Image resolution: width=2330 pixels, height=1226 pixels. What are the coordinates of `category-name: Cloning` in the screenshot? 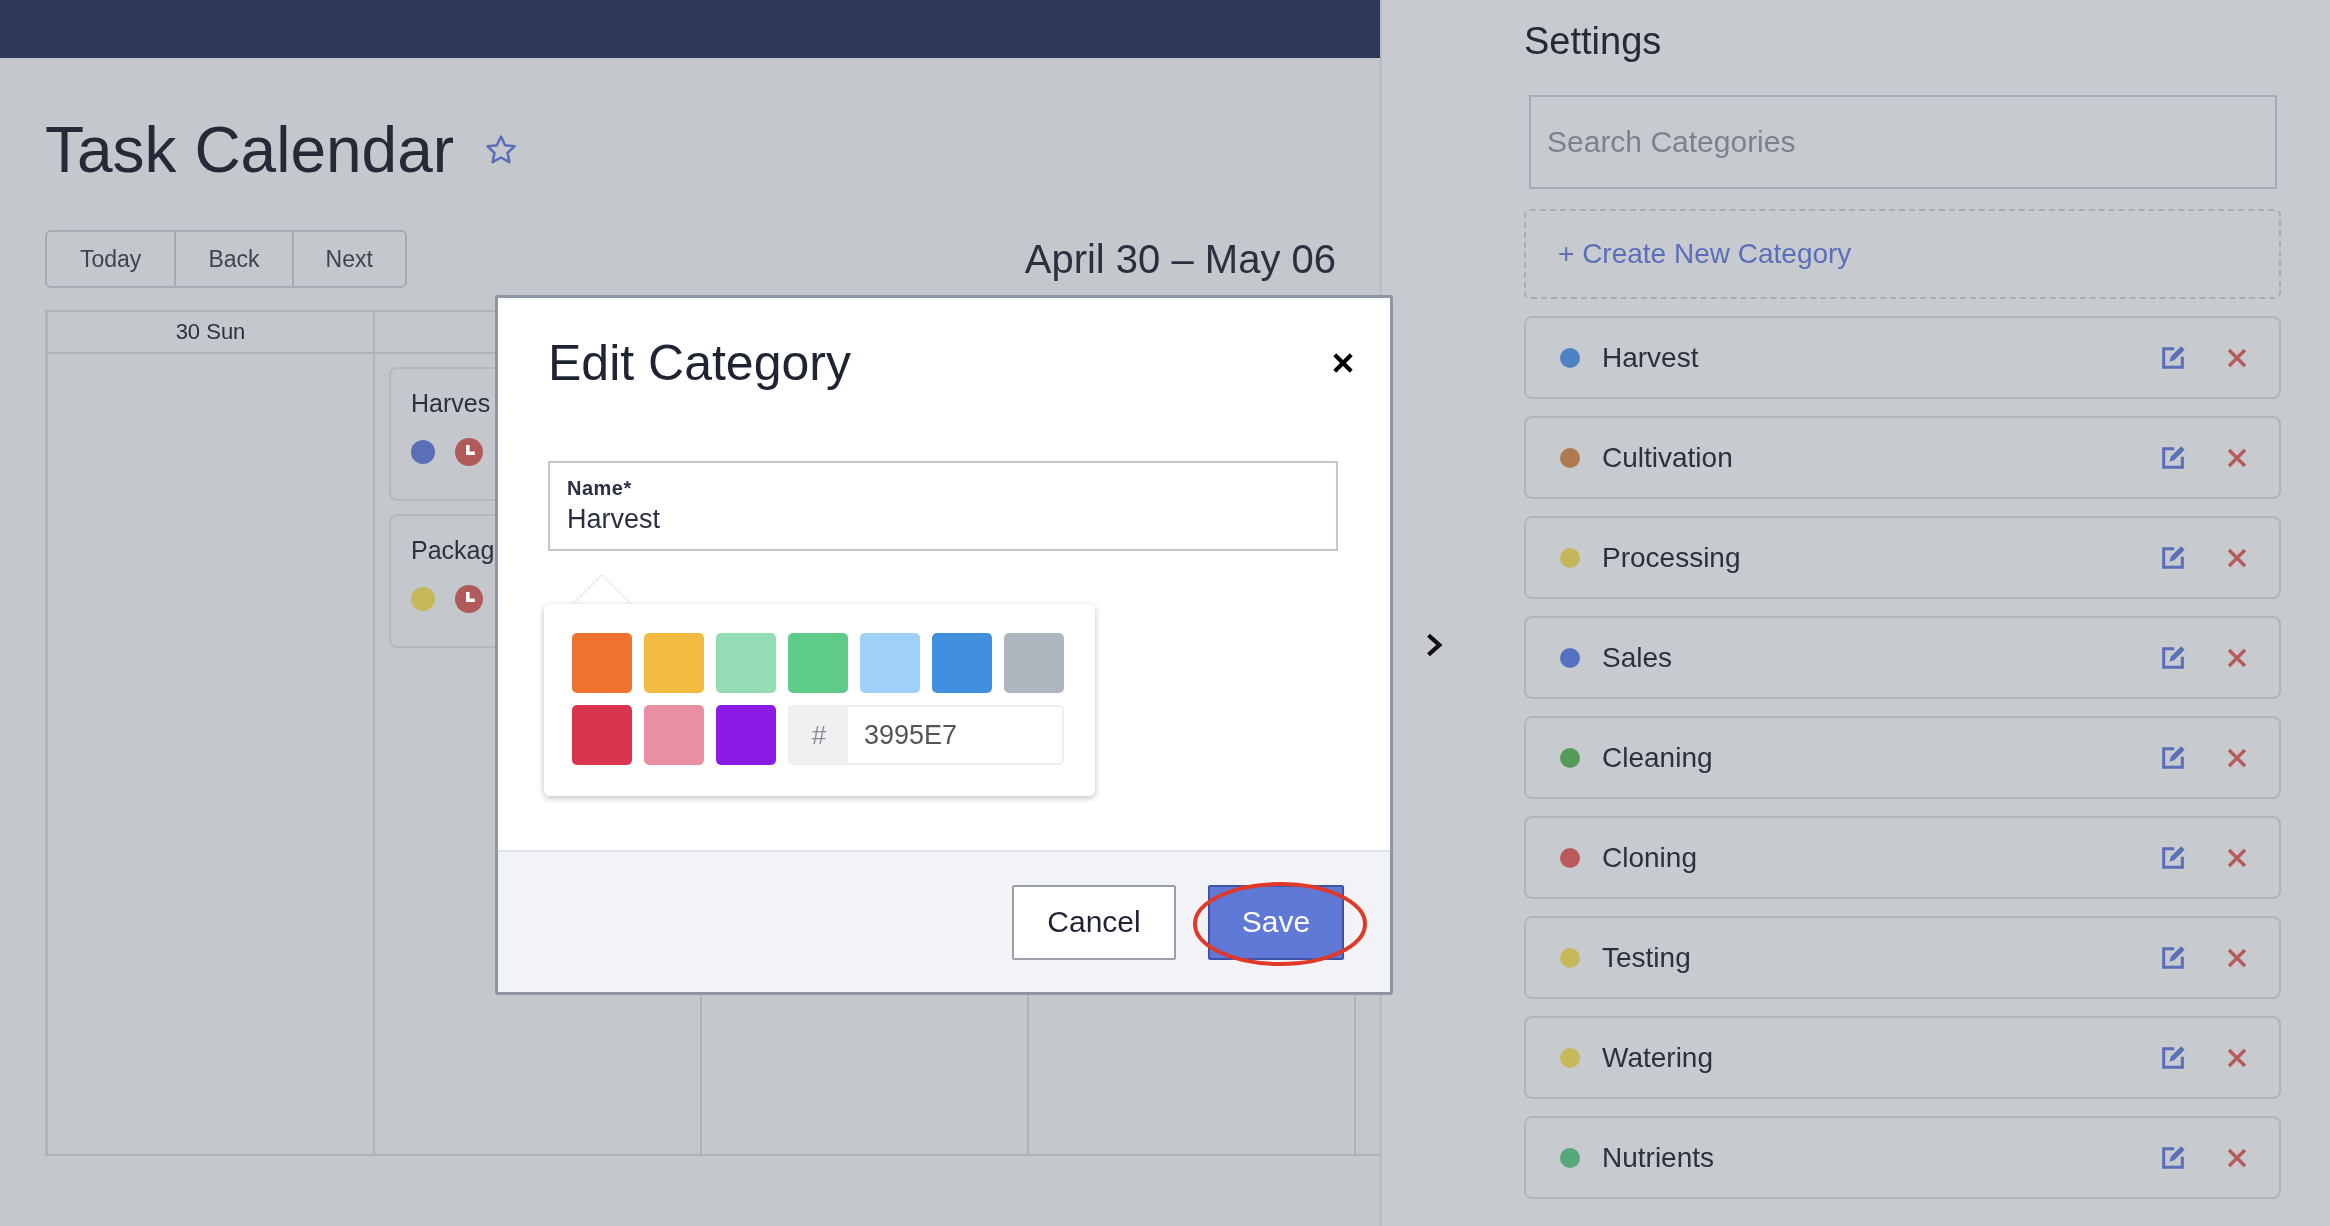 It's located at (1650, 857).